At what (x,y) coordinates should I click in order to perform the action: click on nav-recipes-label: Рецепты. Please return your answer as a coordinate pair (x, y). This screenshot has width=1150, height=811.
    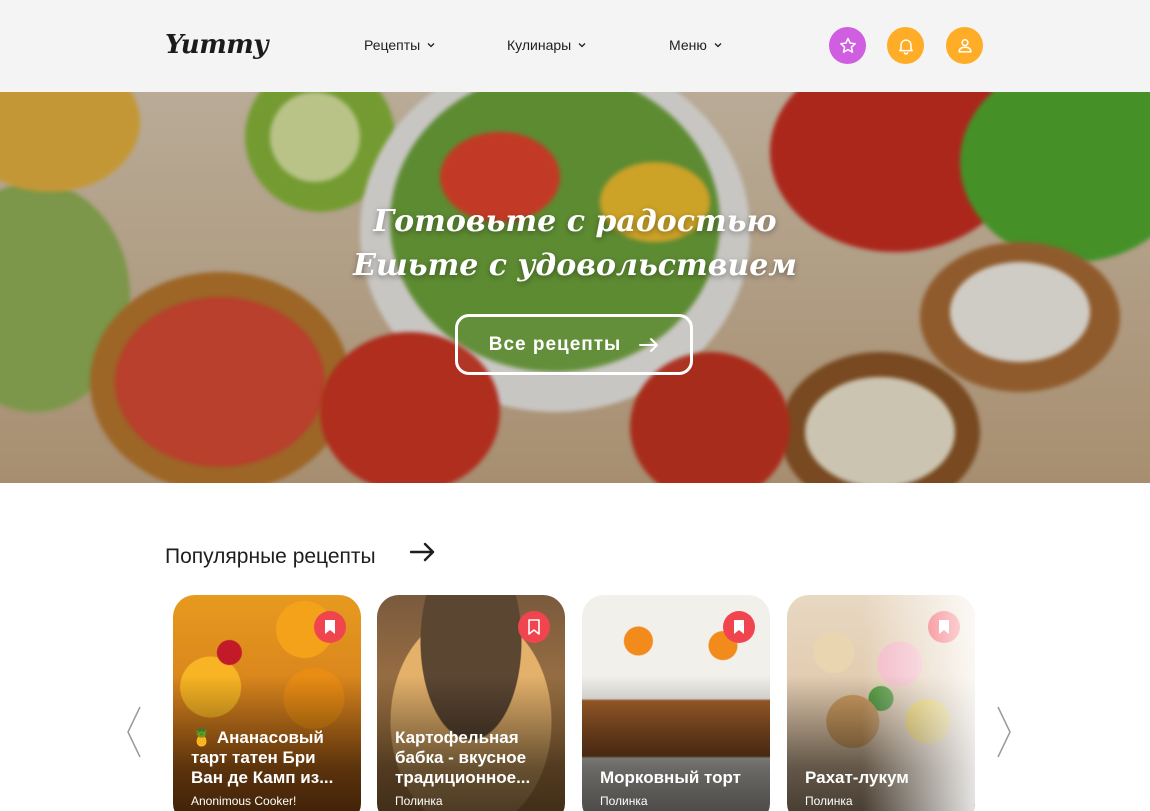
    Looking at the image, I should click on (392, 45).